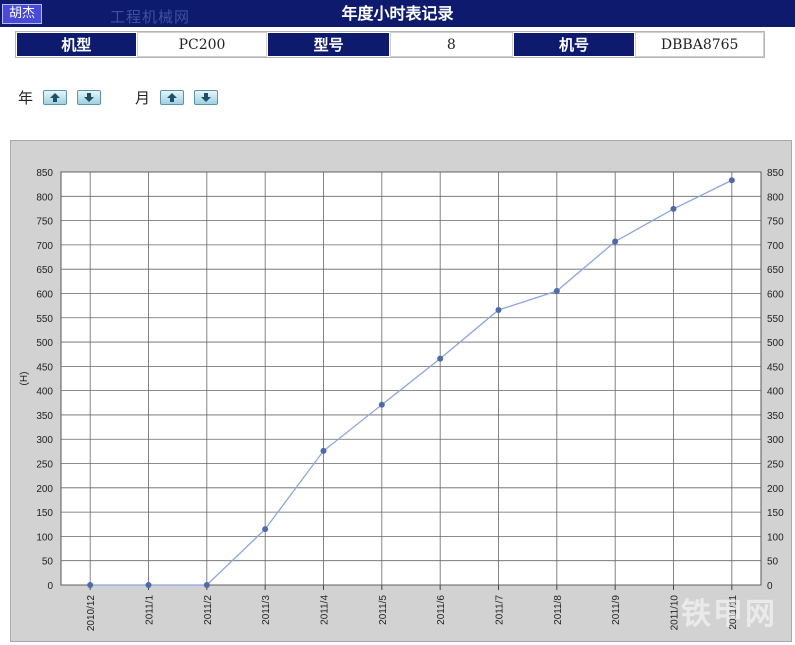  Describe the element at coordinates (775, 416) in the screenshot. I see `y-tick-label-right: 350` at that location.